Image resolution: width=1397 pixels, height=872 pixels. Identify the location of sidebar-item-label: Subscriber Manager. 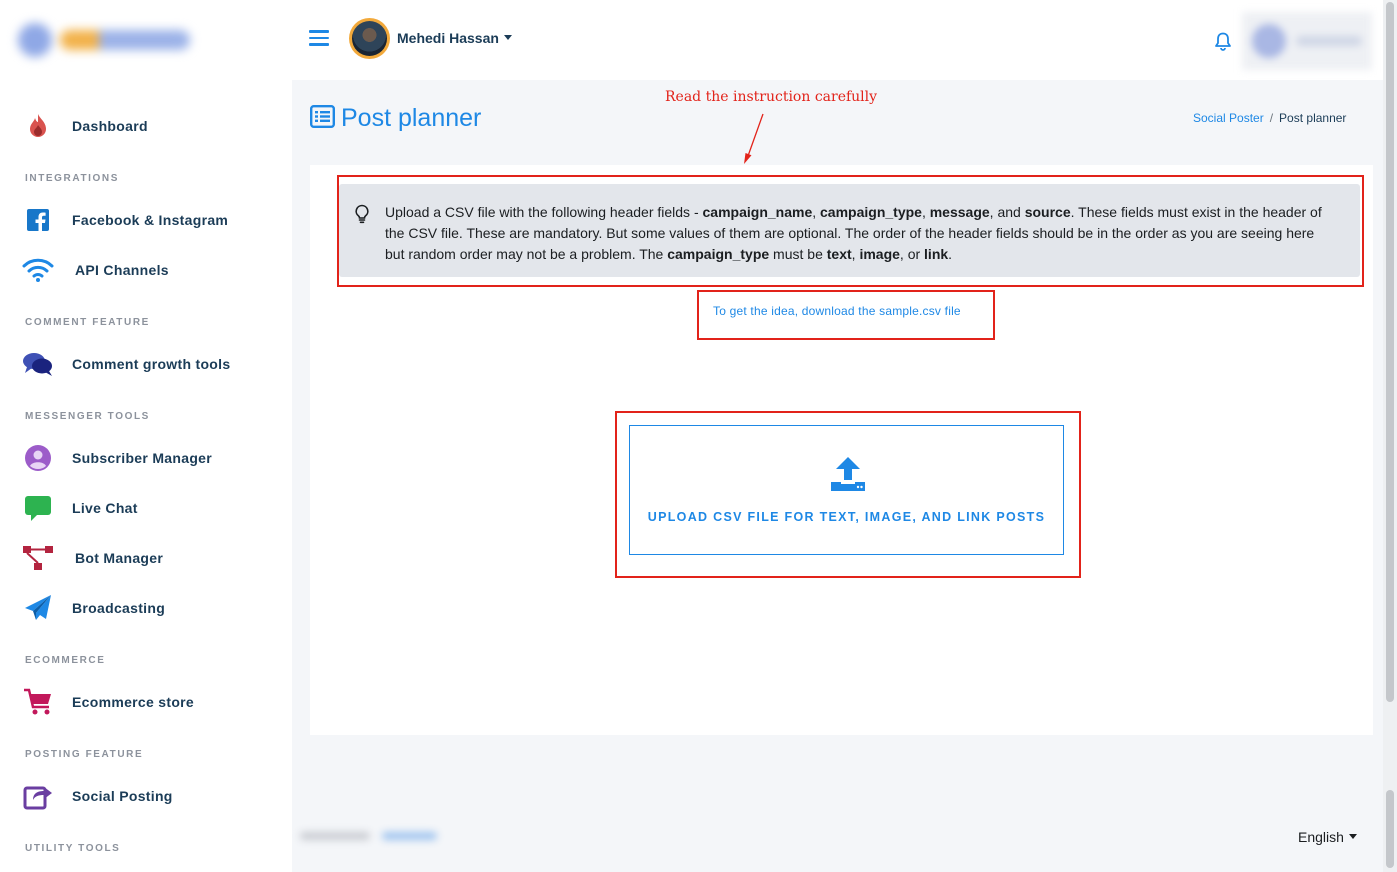
(142, 458).